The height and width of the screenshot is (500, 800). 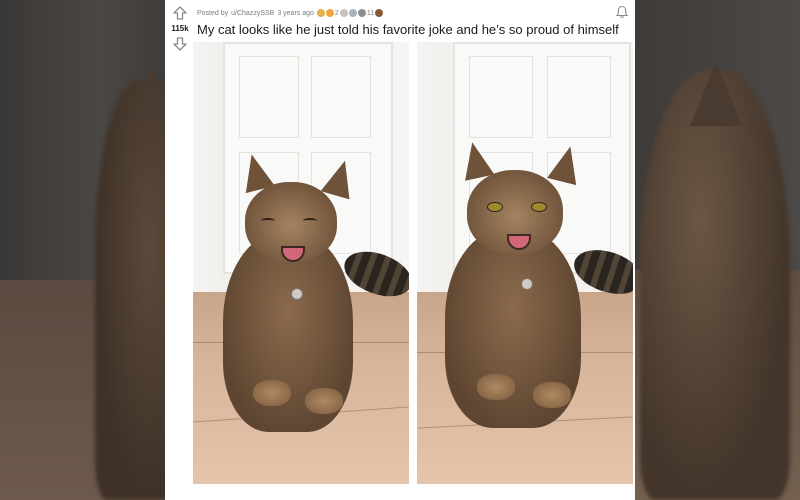 I want to click on arrow-up-icon, so click(x=180, y=13).